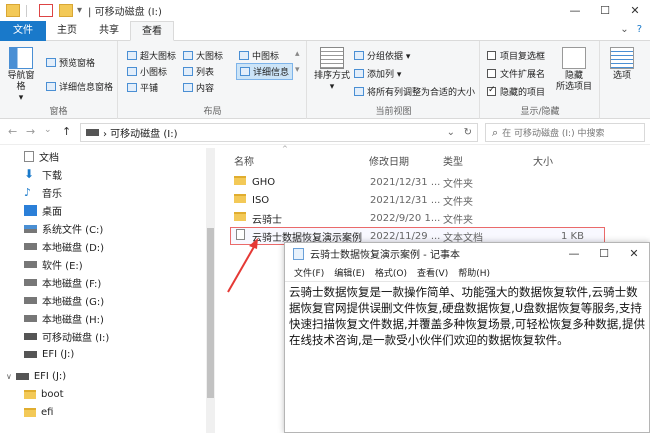 The width and height of the screenshot is (650, 433). Describe the element at coordinates (44, 394) in the screenshot. I see `sidebar-item-boot: boot` at that location.